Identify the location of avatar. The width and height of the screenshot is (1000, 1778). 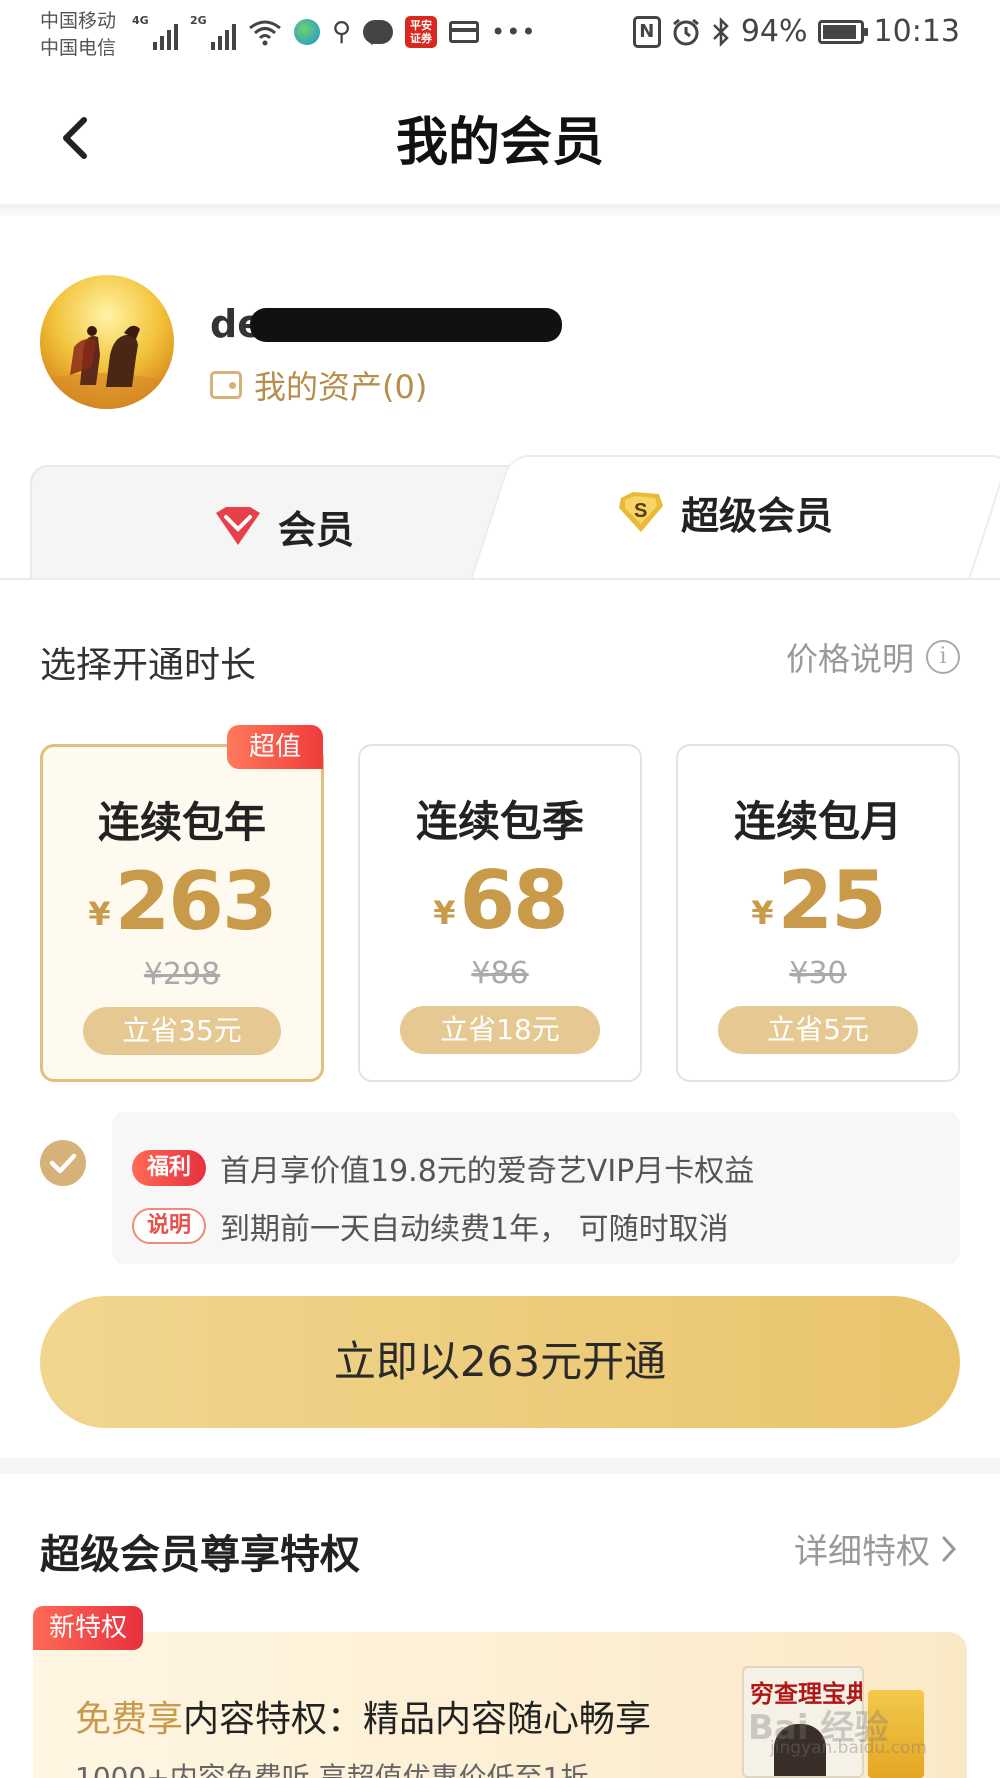
(107, 342).